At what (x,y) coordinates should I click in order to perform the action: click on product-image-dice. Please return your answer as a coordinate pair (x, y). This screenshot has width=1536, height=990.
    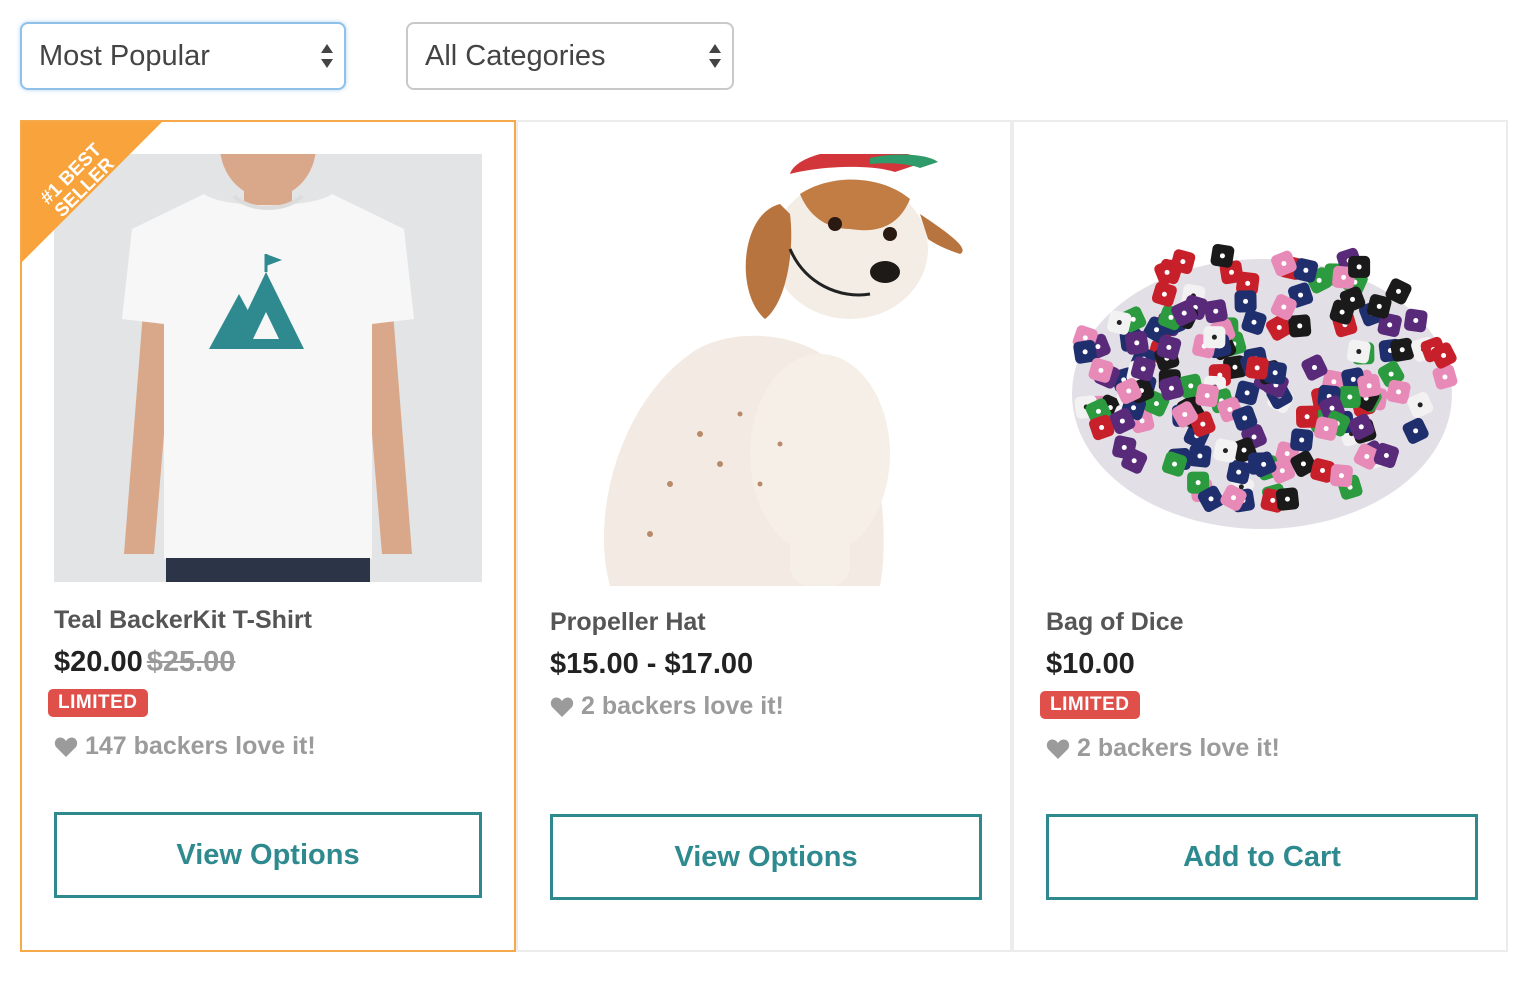
    Looking at the image, I should click on (1262, 370).